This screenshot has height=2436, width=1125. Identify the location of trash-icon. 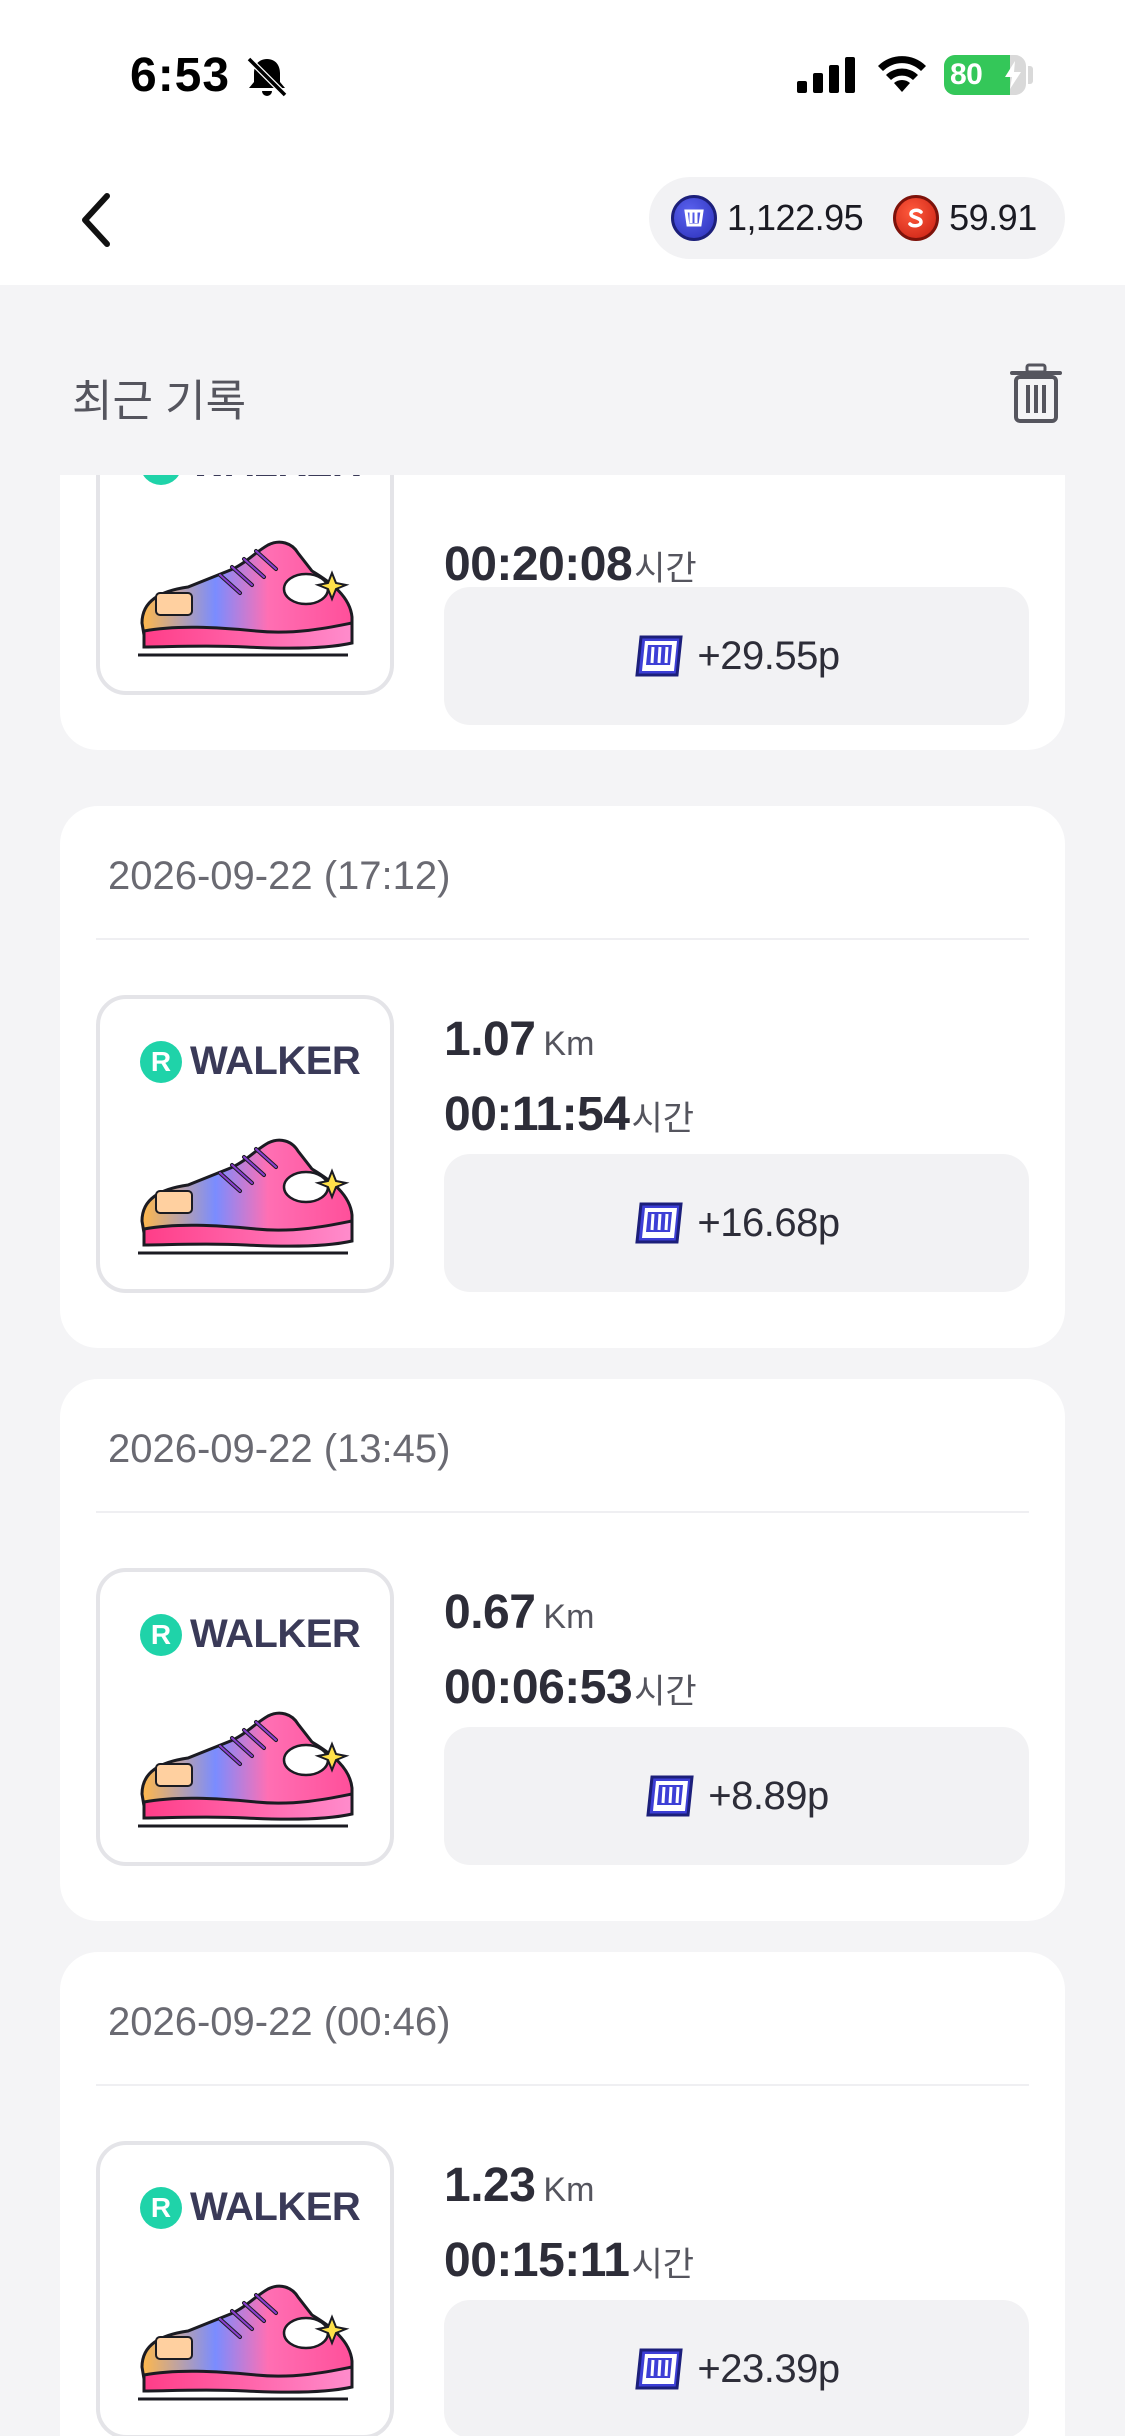
(1036, 393).